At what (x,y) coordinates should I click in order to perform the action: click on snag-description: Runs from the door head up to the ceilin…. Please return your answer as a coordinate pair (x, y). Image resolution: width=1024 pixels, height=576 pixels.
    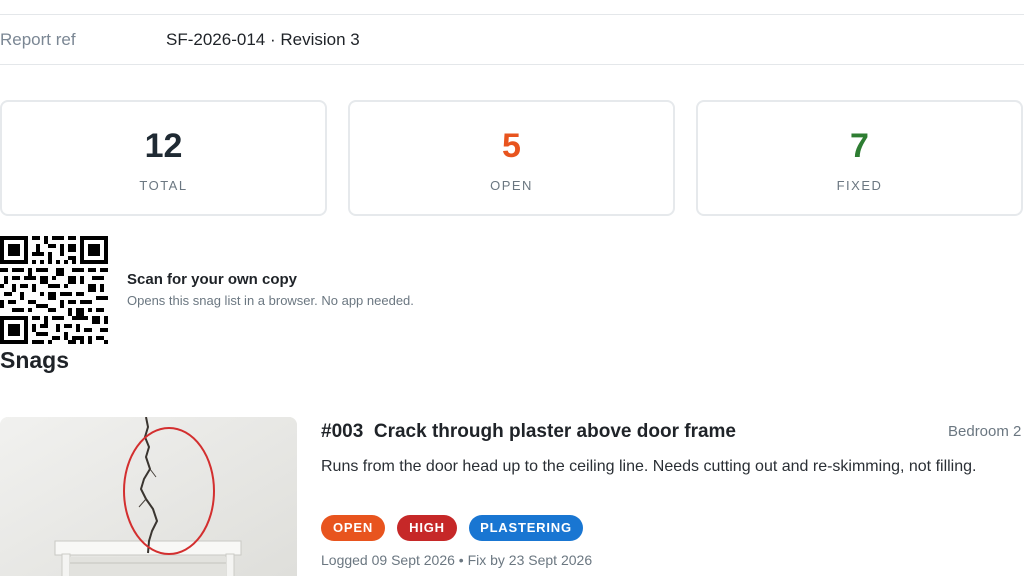
    Looking at the image, I should click on (649, 466).